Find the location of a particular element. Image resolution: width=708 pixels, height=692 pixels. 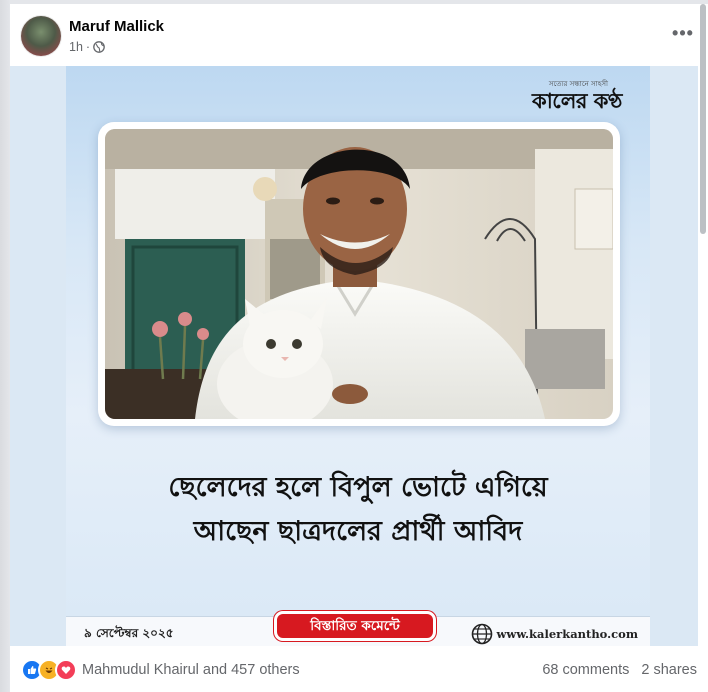

website-link: www.kalerkantho.com is located at coordinates (554, 634).